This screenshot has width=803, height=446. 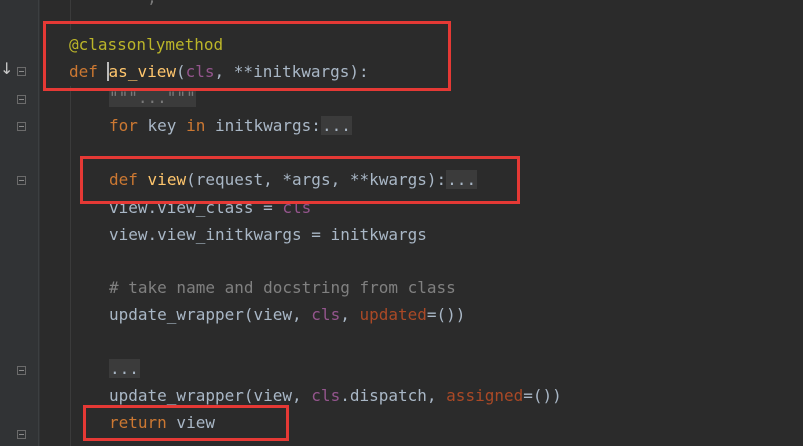 I want to click on view-class-assign: view.view_class =, so click(x=196, y=207).